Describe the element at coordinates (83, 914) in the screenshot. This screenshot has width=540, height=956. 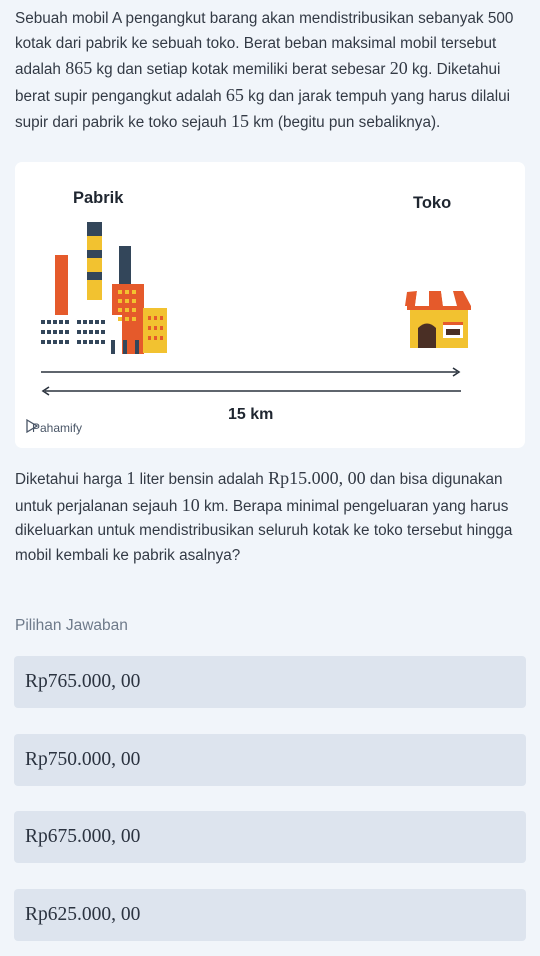
I see `choice-d-text: Rp625.000, 00` at that location.